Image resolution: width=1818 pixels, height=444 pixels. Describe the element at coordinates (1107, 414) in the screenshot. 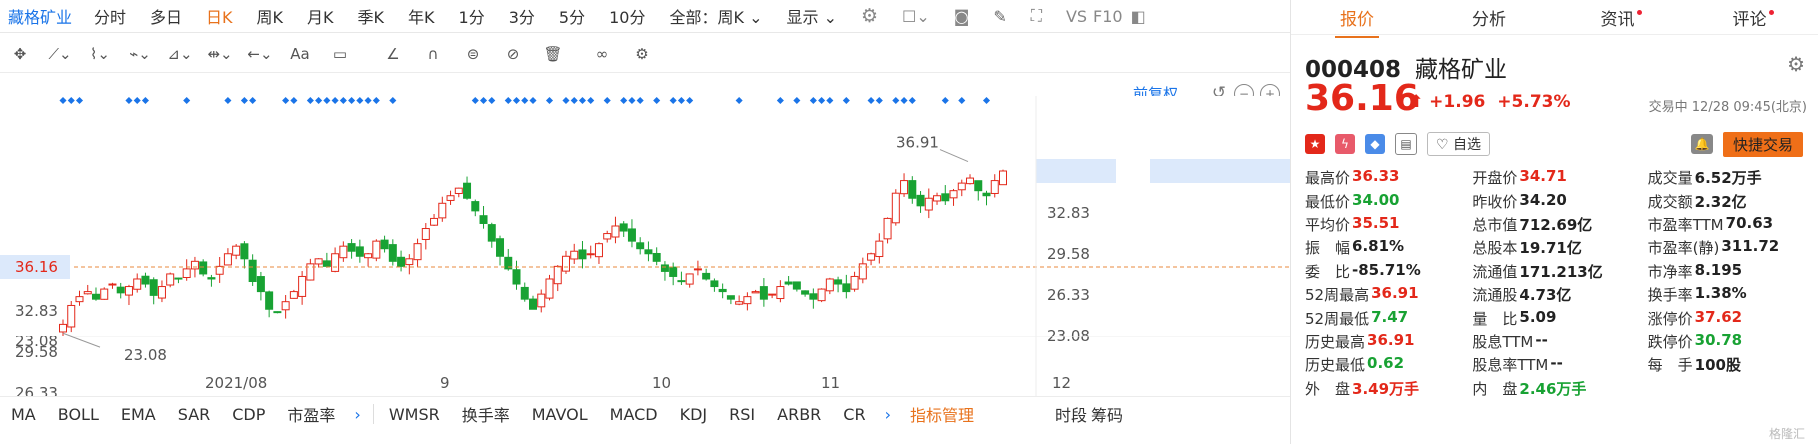

I see `chips-button: 筹码` at that location.